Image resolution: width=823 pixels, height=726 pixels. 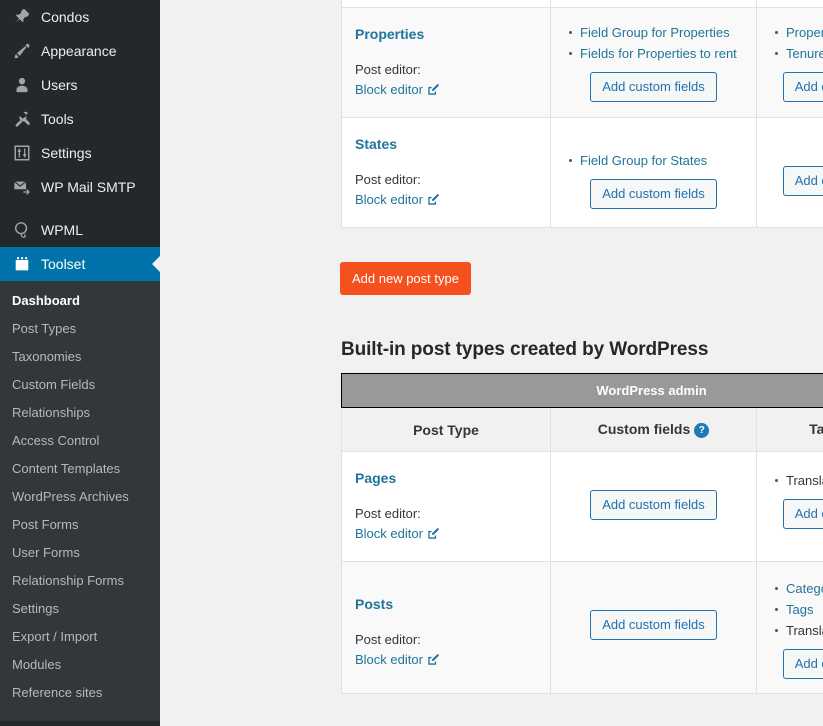 I want to click on add-post-type-wrap: Add new post type, so click(x=405, y=278).